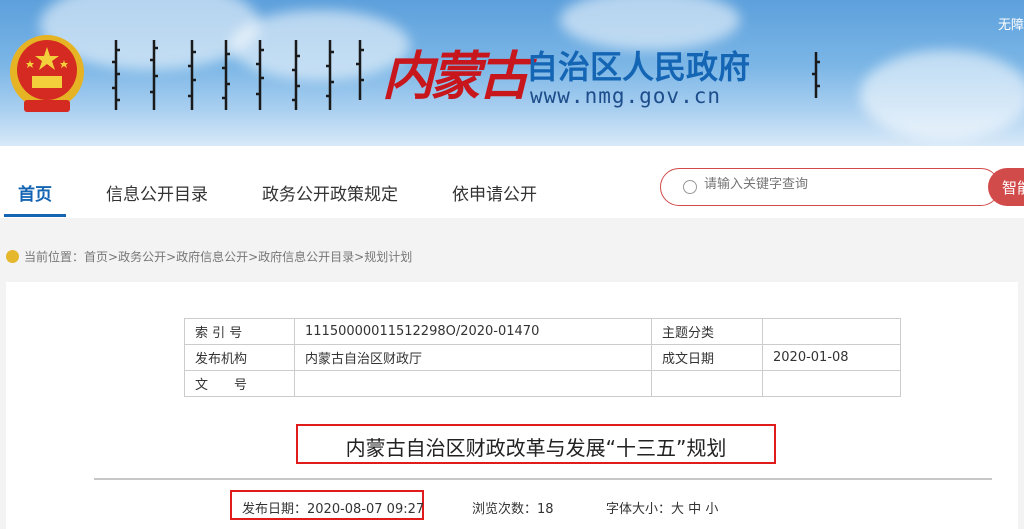  I want to click on org-label: 发布机构, so click(239, 357).